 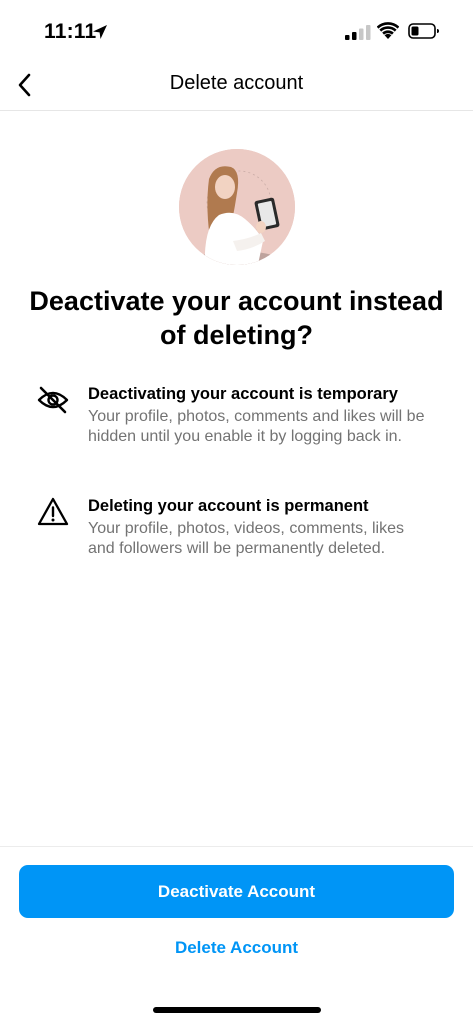 What do you see at coordinates (236, 30) in the screenshot?
I see `status-bar: 11:11` at bounding box center [236, 30].